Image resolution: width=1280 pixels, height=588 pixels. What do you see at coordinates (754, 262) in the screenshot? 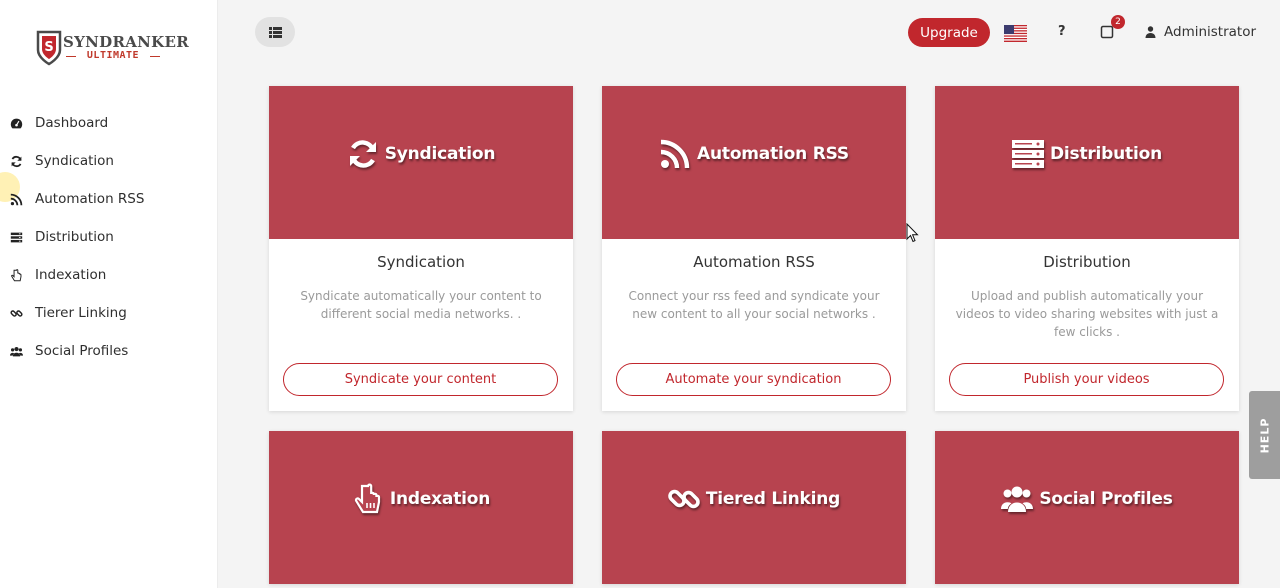
I see `card-title: Automation RSS` at bounding box center [754, 262].